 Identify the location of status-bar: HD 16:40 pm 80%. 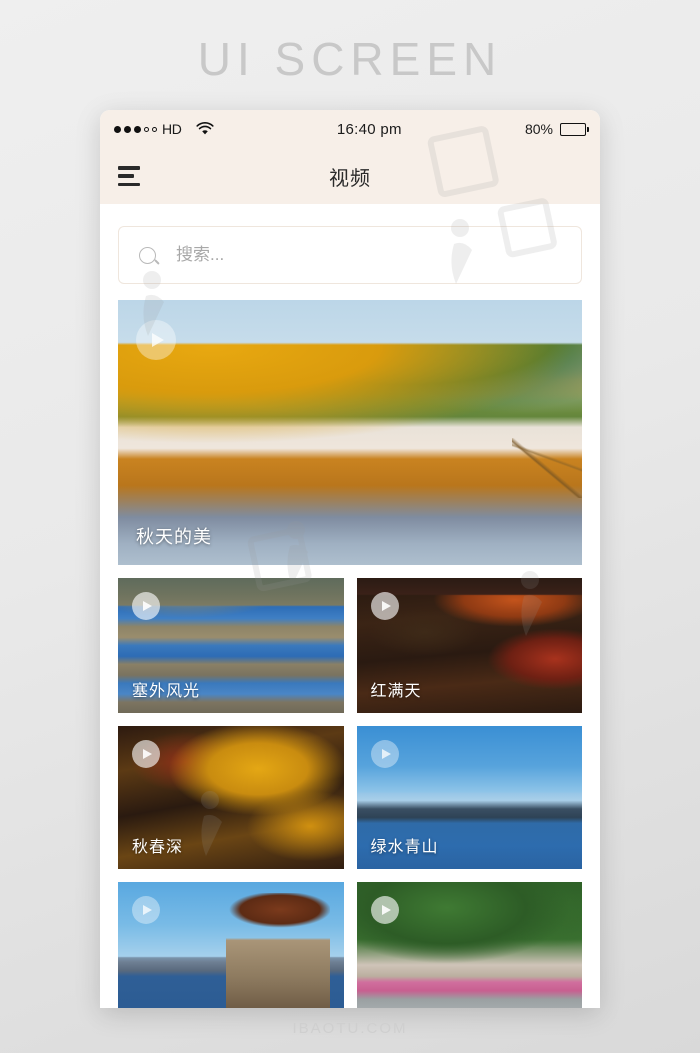
(350, 129).